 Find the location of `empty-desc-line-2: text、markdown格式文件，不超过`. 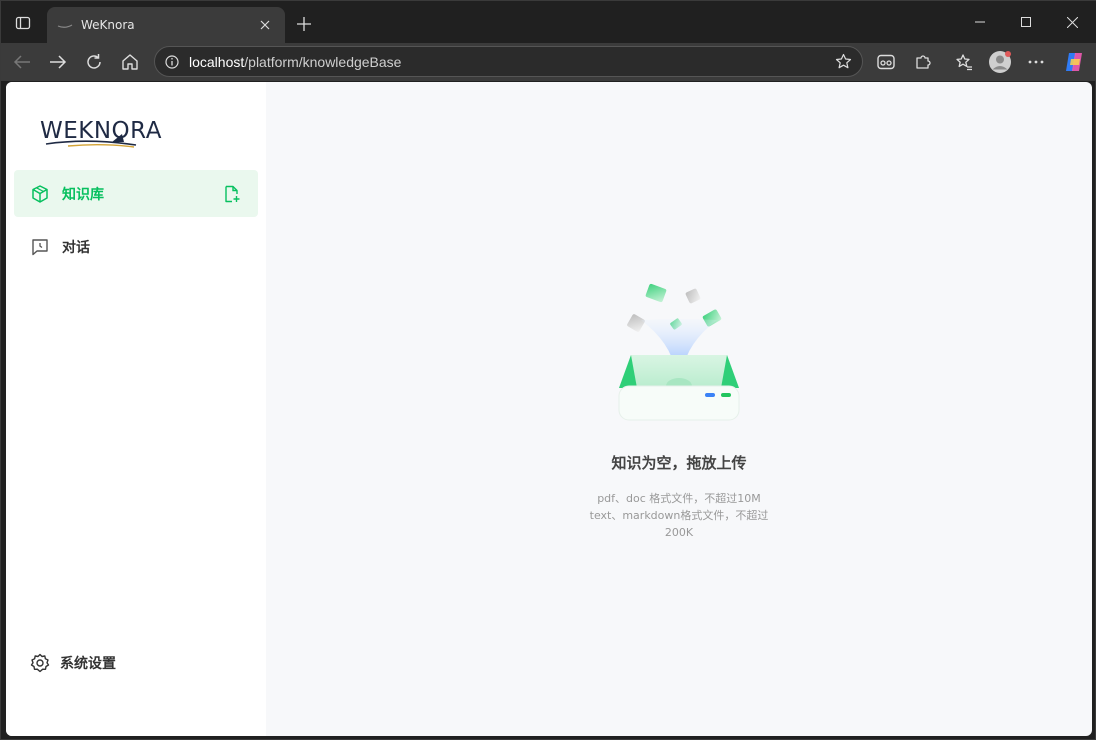

empty-desc-line-2: text、markdown格式文件，不超过 is located at coordinates (679, 515).